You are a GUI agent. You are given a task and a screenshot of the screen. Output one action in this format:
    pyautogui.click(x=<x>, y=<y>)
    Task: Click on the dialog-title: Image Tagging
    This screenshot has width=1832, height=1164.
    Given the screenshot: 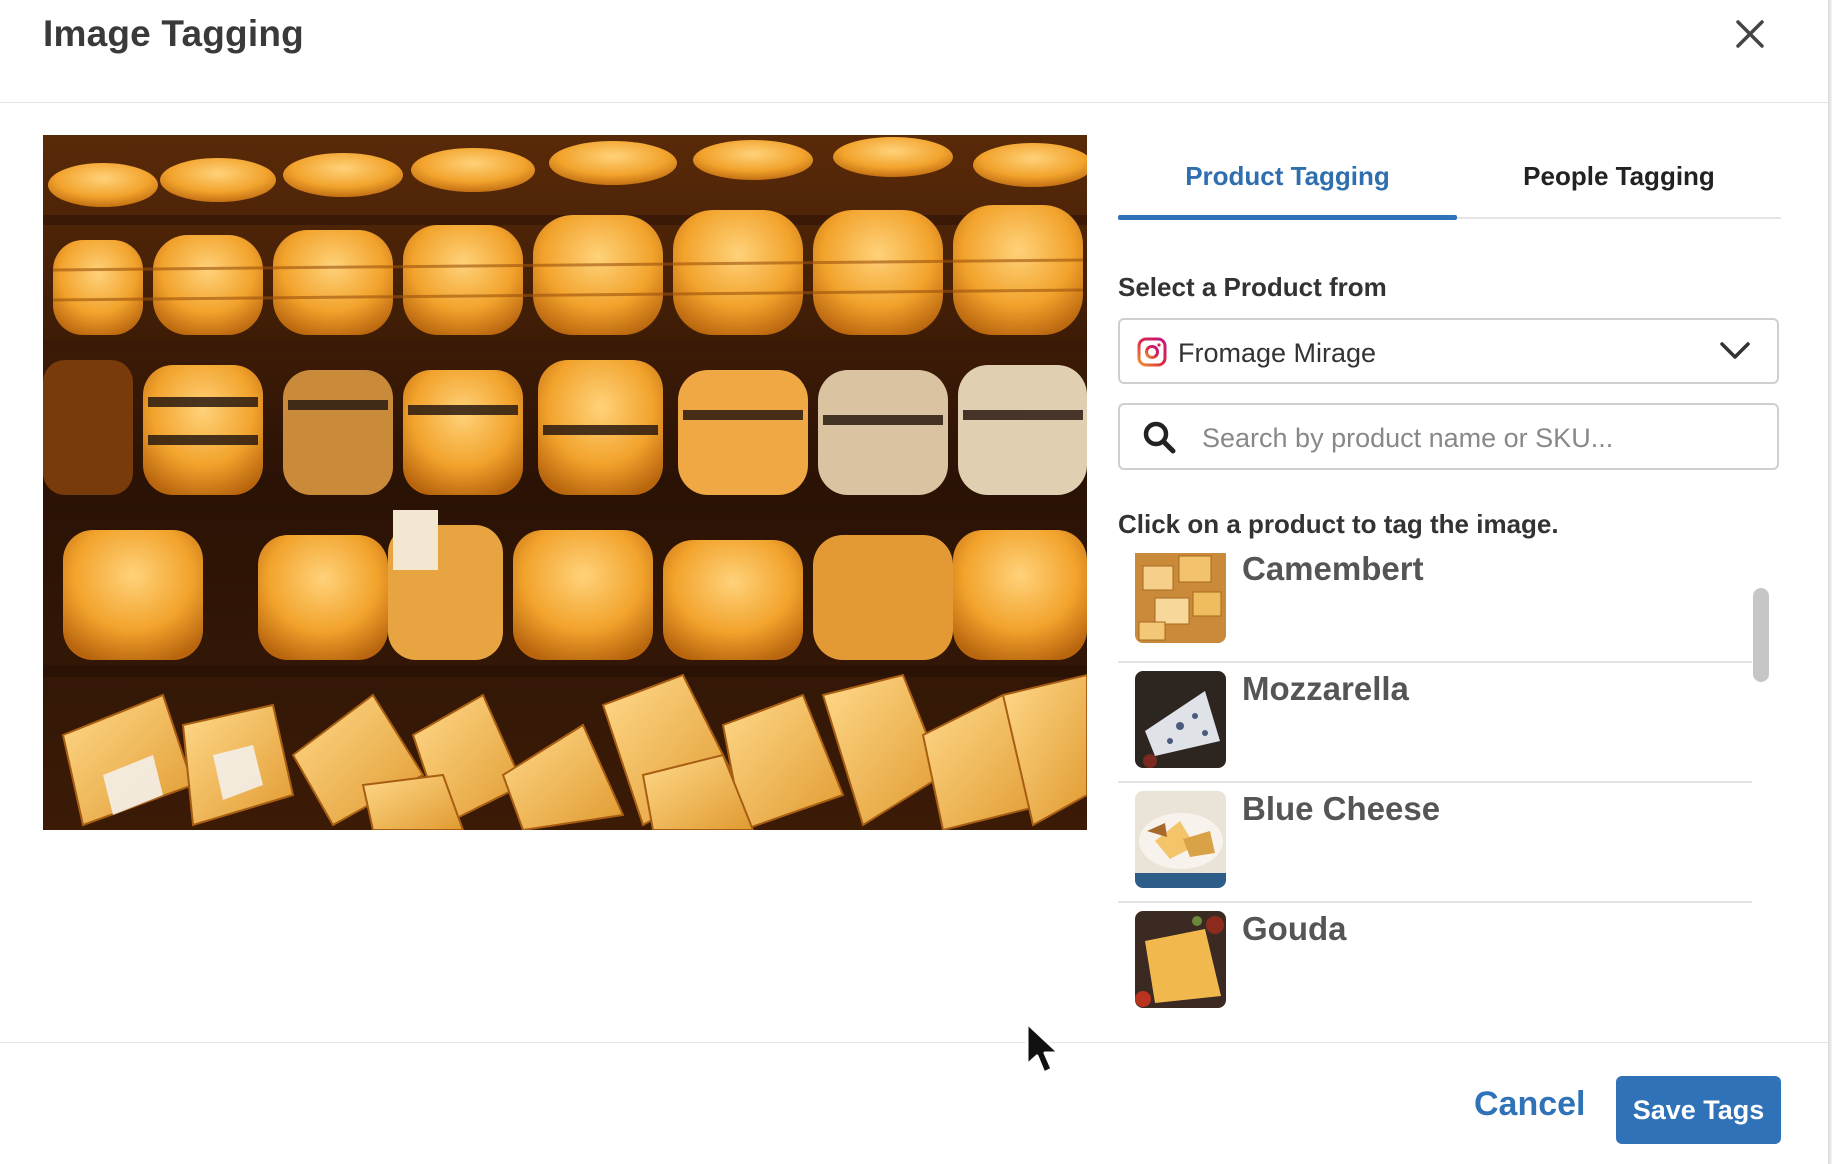 What is the action you would take?
    pyautogui.click(x=173, y=33)
    